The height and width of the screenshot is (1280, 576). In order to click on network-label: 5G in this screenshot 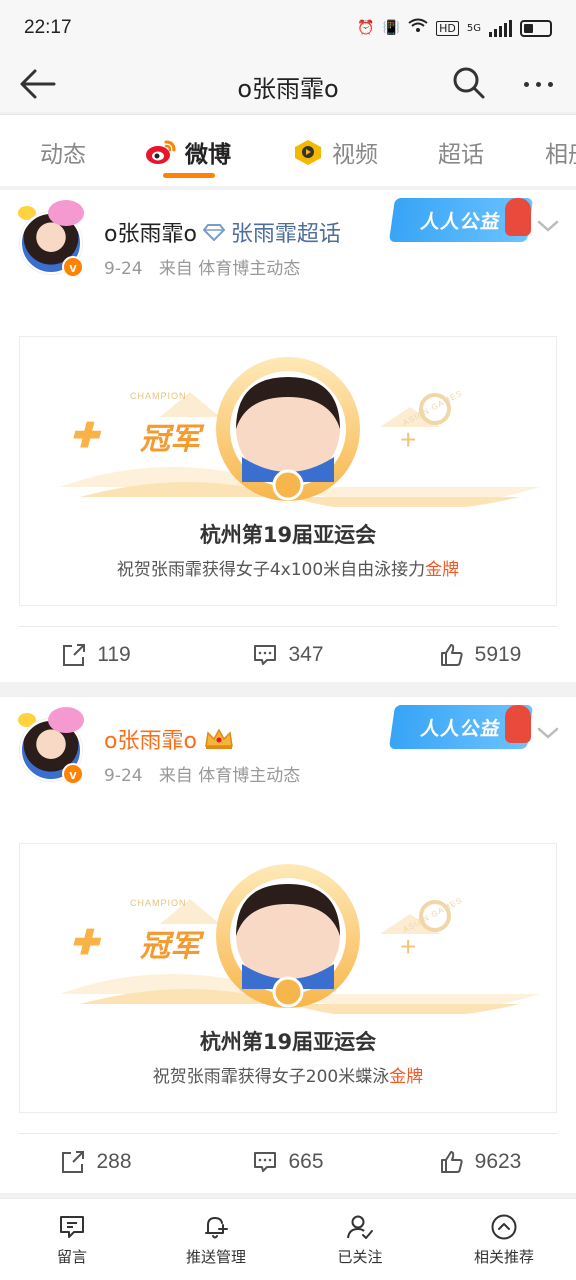, I will do `click(473, 28)`.